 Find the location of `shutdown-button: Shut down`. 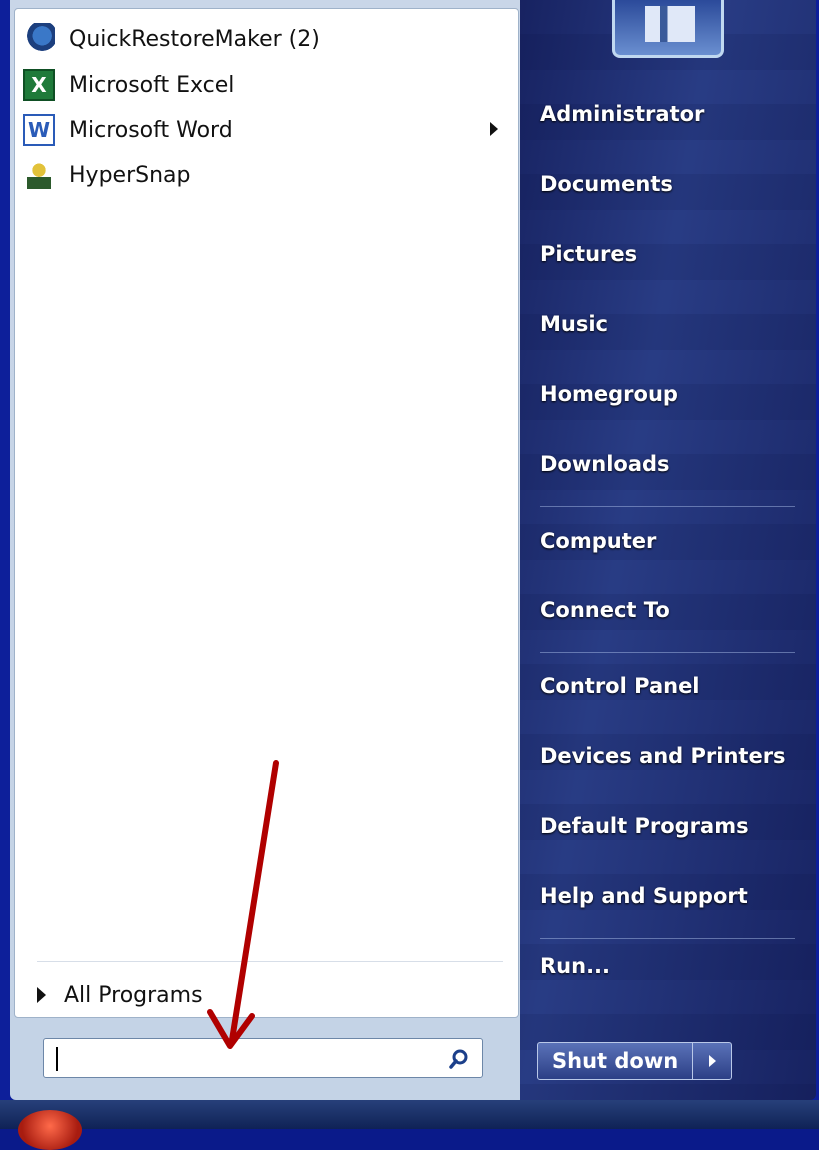

shutdown-button: Shut down is located at coordinates (616, 1061).